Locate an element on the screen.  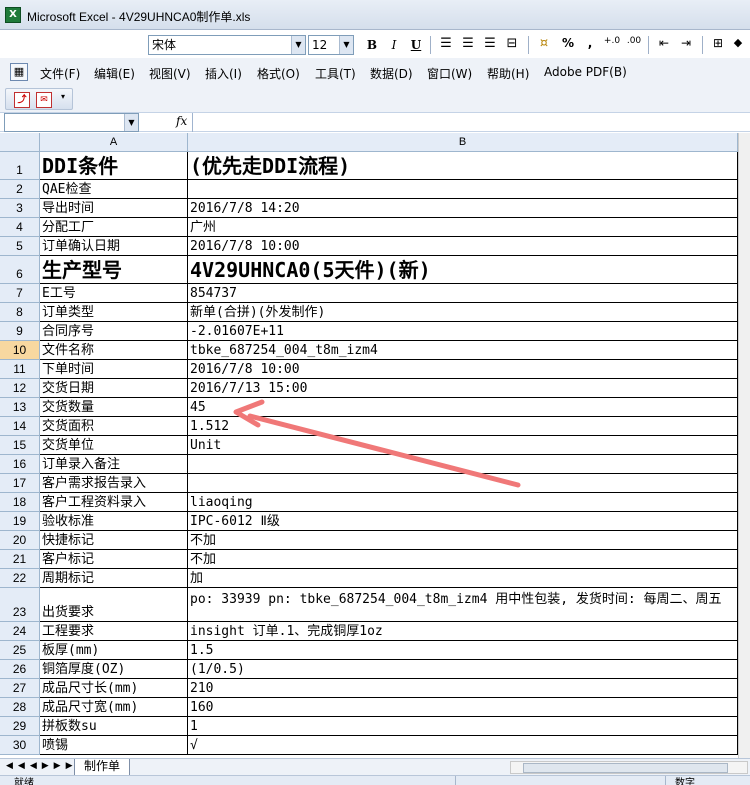
menu-item-7: 窗口(W) is located at coordinates (449, 73).